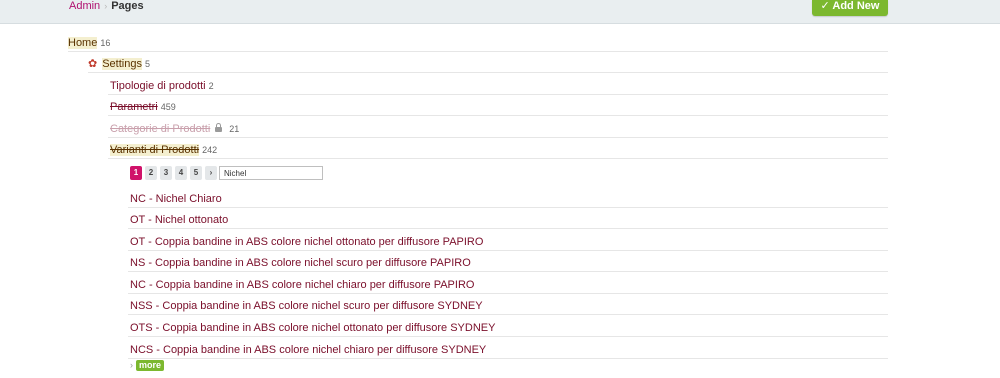 This screenshot has height=378, width=1000. I want to click on tree-item-count: 2, so click(211, 86).